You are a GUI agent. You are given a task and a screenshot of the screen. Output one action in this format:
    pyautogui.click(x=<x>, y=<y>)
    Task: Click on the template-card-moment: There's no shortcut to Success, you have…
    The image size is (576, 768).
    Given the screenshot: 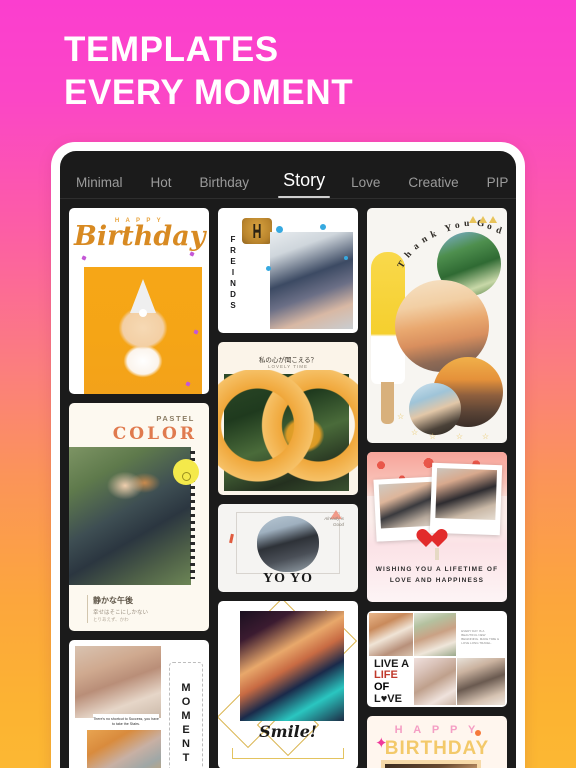 What is the action you would take?
    pyautogui.click(x=139, y=704)
    